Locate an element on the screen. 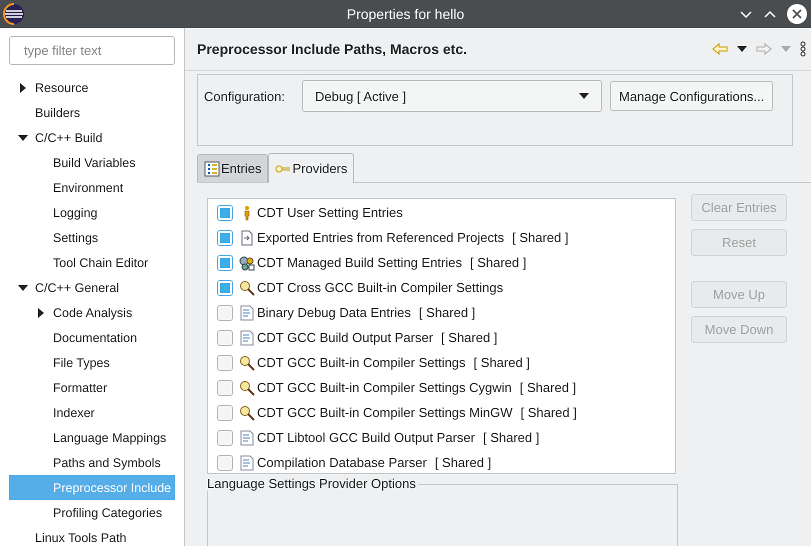  app-logo-icon is located at coordinates (14, 14).